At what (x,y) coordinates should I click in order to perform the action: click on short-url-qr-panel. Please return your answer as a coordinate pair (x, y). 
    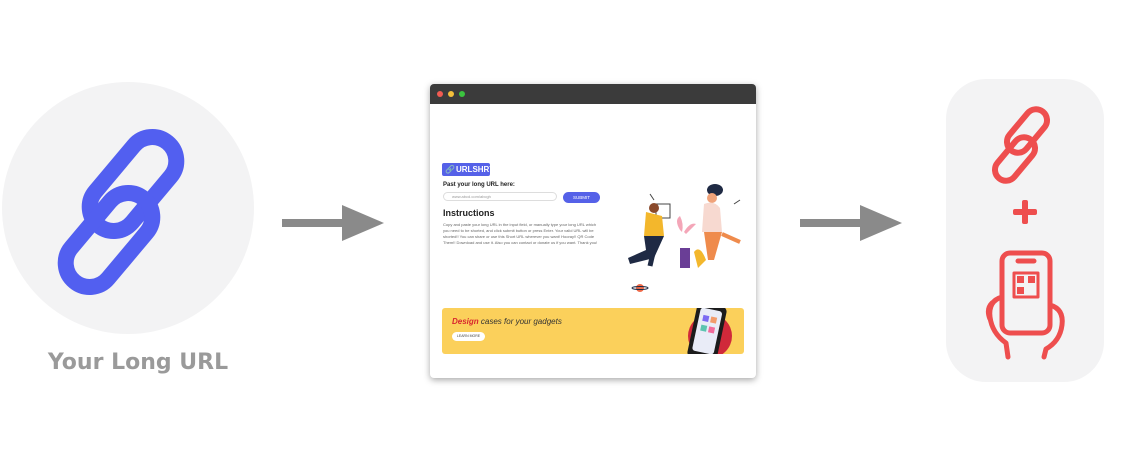
    Looking at the image, I should click on (1025, 230).